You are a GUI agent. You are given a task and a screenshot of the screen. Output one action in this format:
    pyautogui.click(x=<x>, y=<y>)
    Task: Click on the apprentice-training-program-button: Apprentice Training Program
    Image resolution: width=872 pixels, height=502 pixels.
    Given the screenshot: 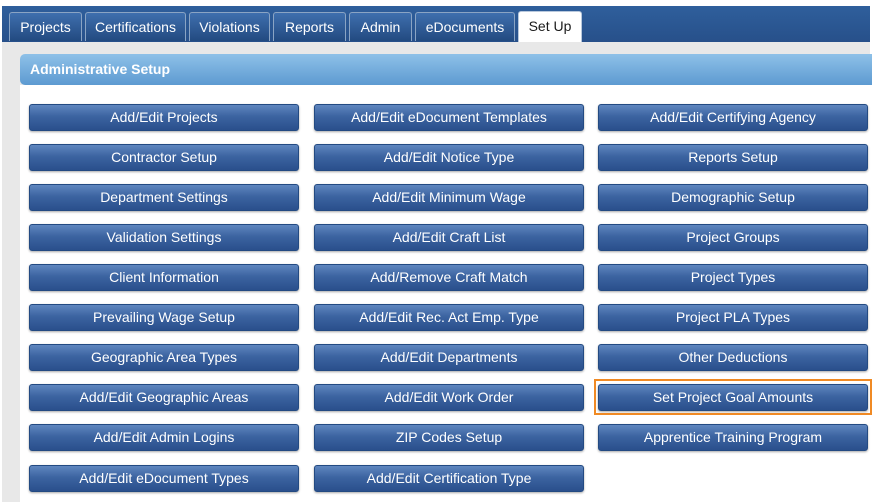 What is the action you would take?
    pyautogui.click(x=733, y=437)
    